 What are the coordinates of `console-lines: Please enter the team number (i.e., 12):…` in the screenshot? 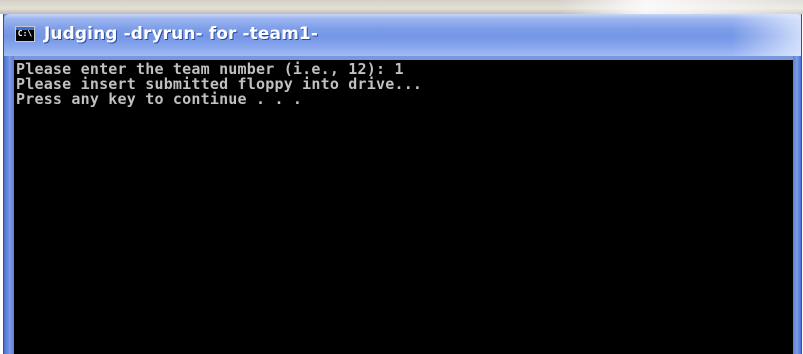 It's located at (219, 84).